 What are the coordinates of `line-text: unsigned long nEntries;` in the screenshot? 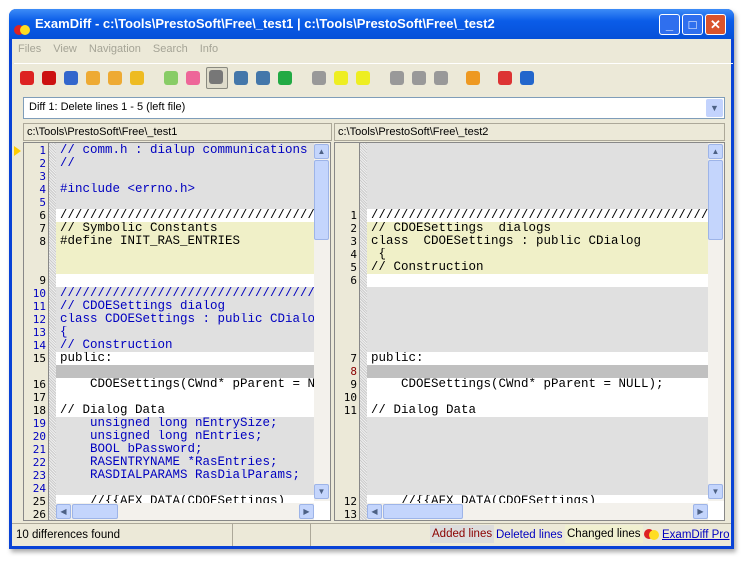 It's located at (193, 436).